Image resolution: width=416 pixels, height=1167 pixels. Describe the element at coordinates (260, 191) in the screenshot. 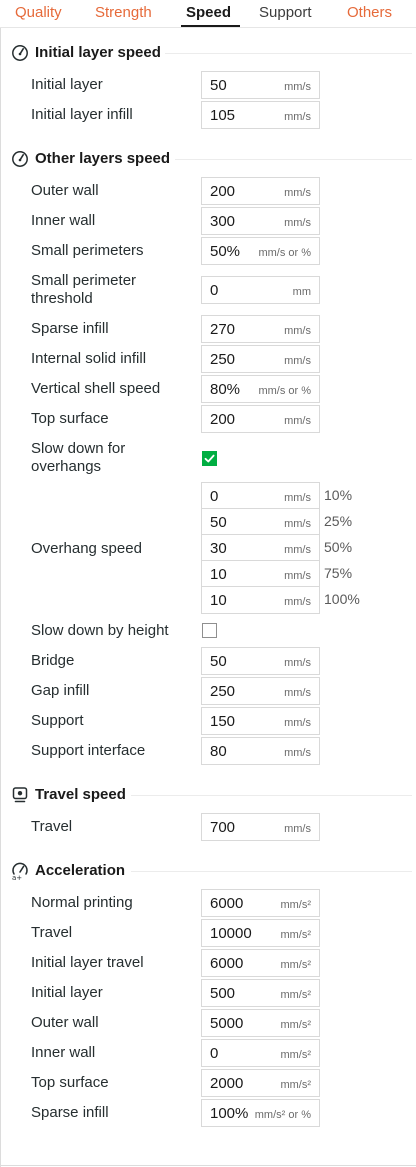

I see `outer-wall-speed-input: 200 mm/s` at that location.